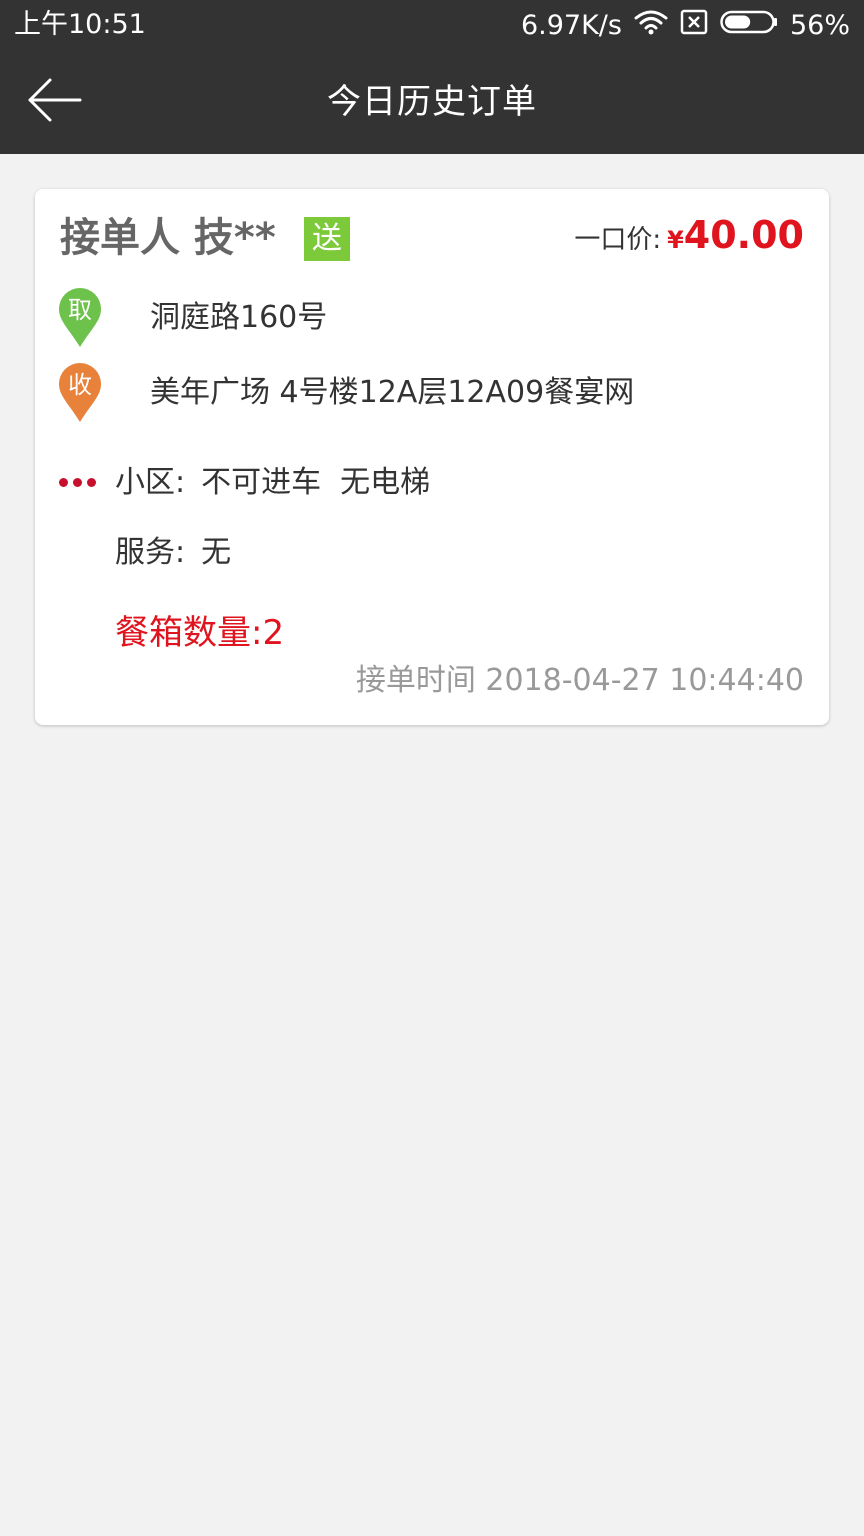 This screenshot has height=1536, width=864. Describe the element at coordinates (150, 552) in the screenshot. I see `service-label: 服务:` at that location.